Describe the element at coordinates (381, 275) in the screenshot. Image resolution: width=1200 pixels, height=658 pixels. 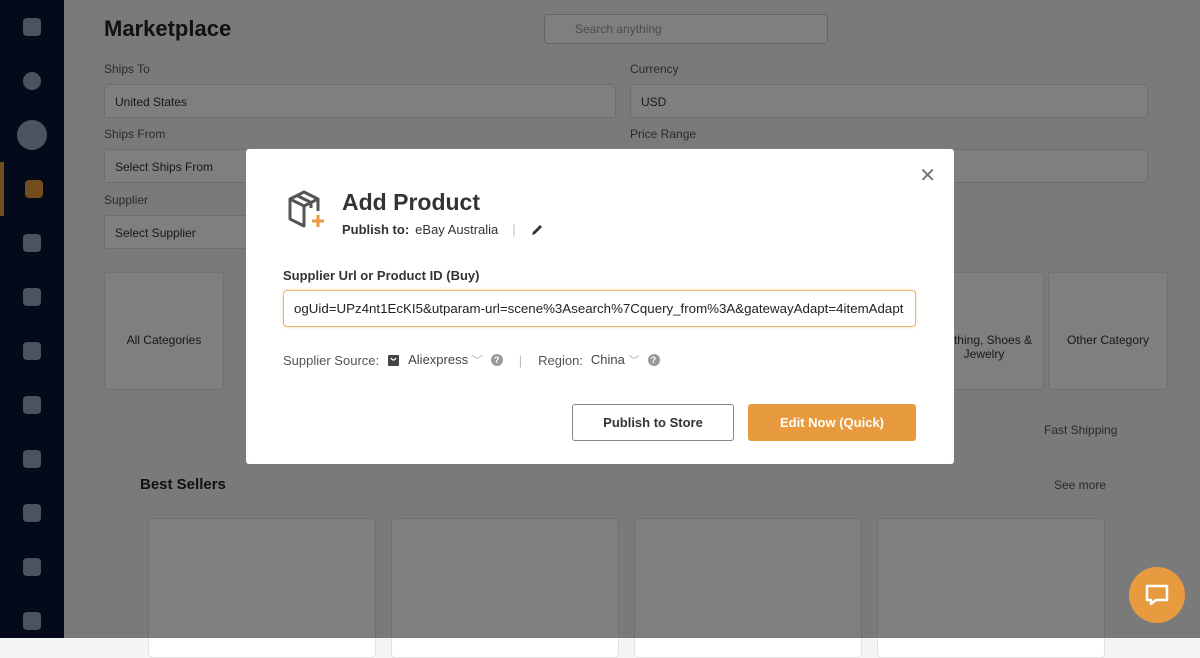
I see `url-field-label: Supplier Url or Product ID (Buy)` at that location.